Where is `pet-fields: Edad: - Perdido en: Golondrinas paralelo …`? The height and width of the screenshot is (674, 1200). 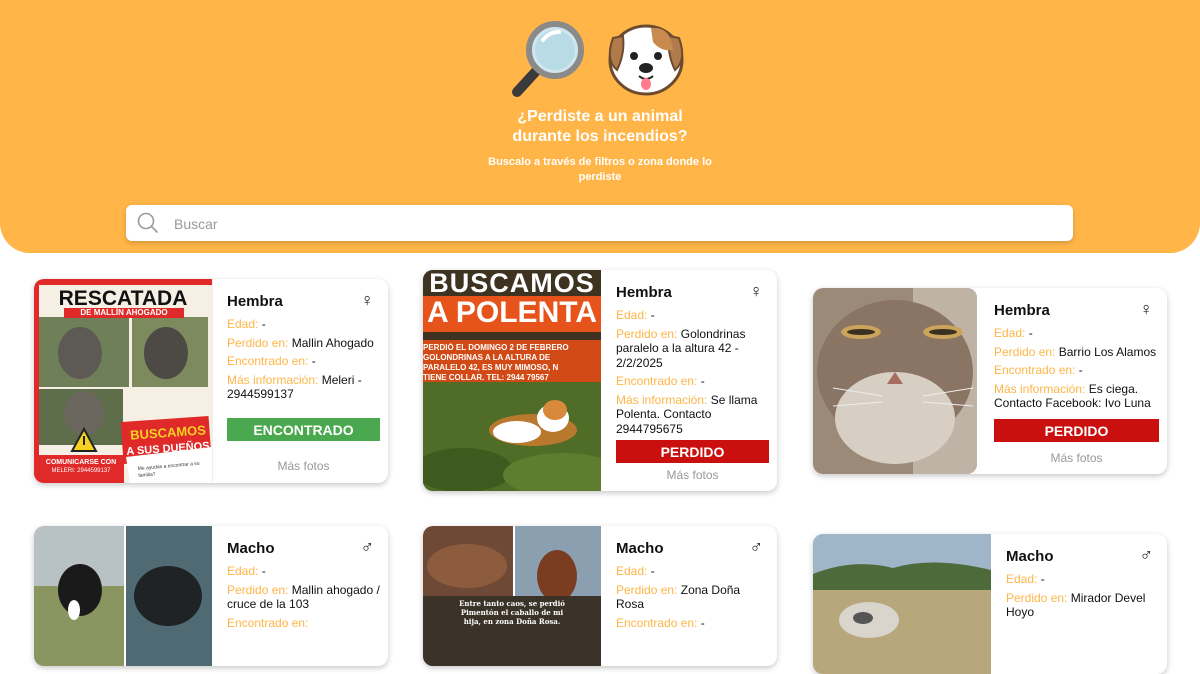 pet-fields: Edad: - Perdido en: Golondrinas paralelo … is located at coordinates (692, 374).